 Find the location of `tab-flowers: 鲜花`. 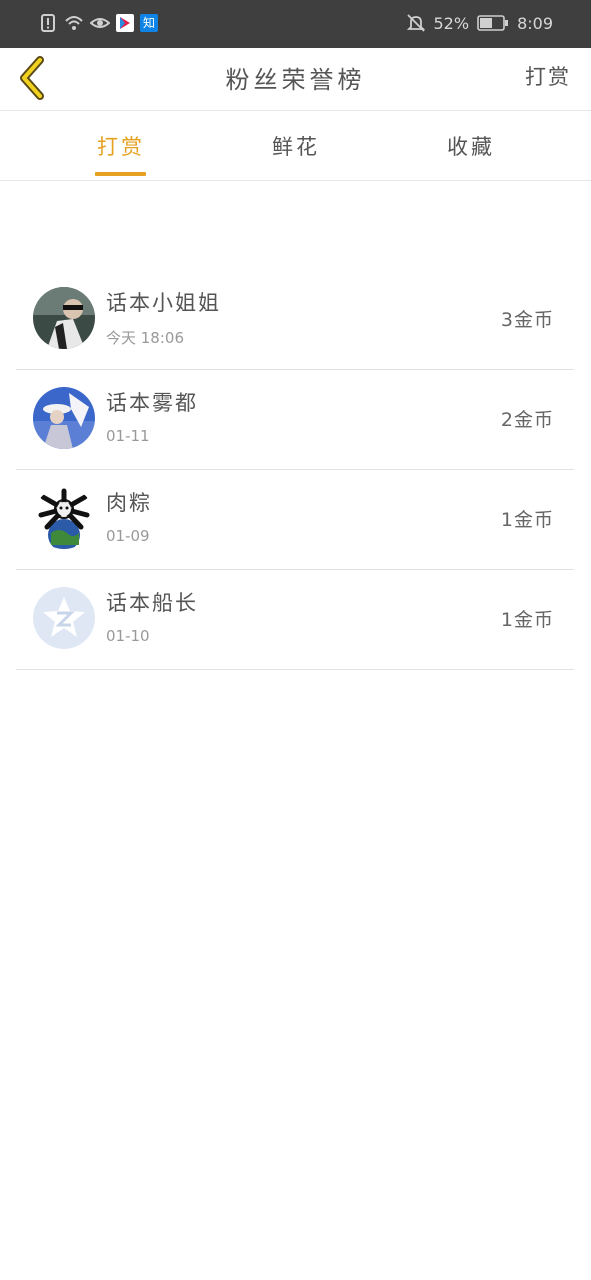

tab-flowers: 鲜花 is located at coordinates (296, 146).